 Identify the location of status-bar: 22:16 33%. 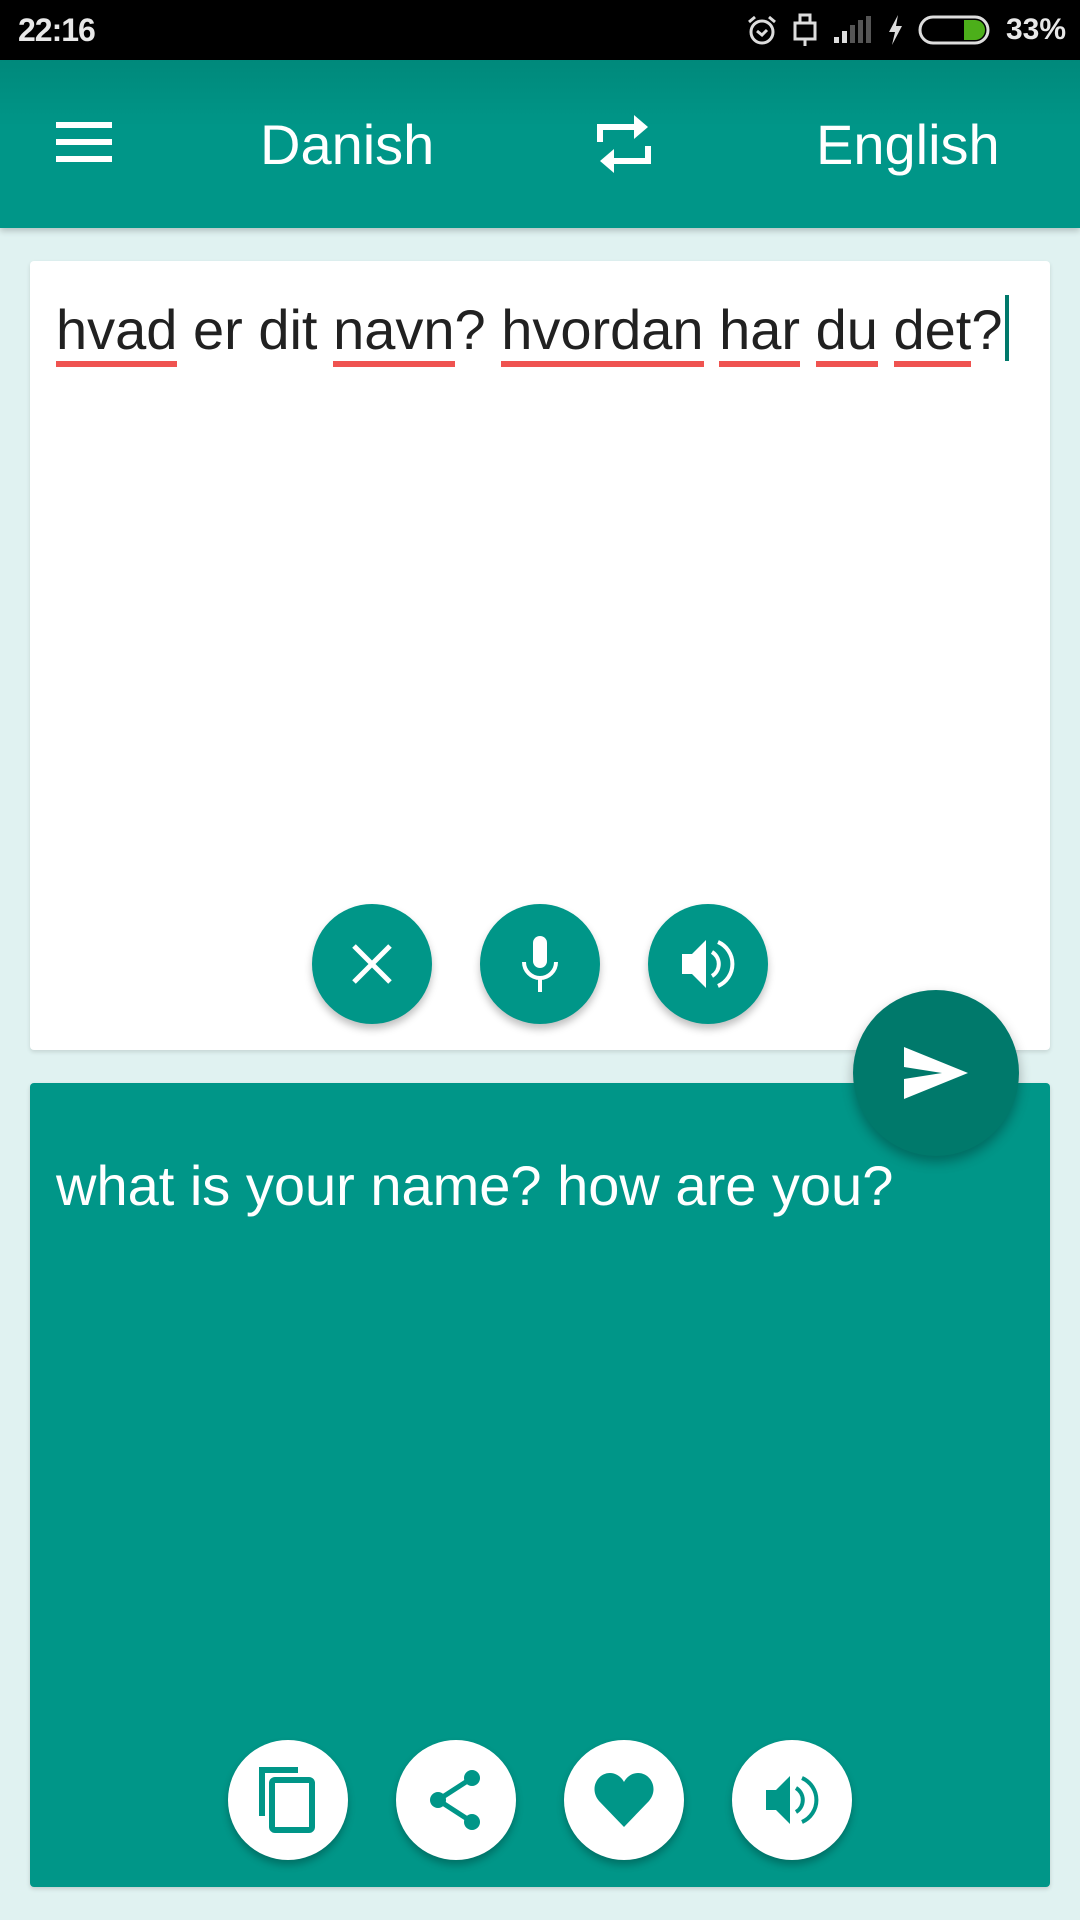
(540, 30).